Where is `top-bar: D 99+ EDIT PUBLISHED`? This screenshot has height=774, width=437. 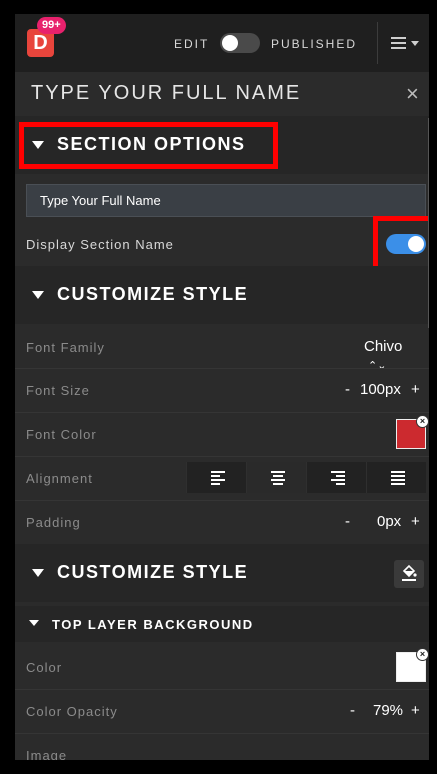
top-bar: D 99+ EDIT PUBLISHED is located at coordinates (222, 43).